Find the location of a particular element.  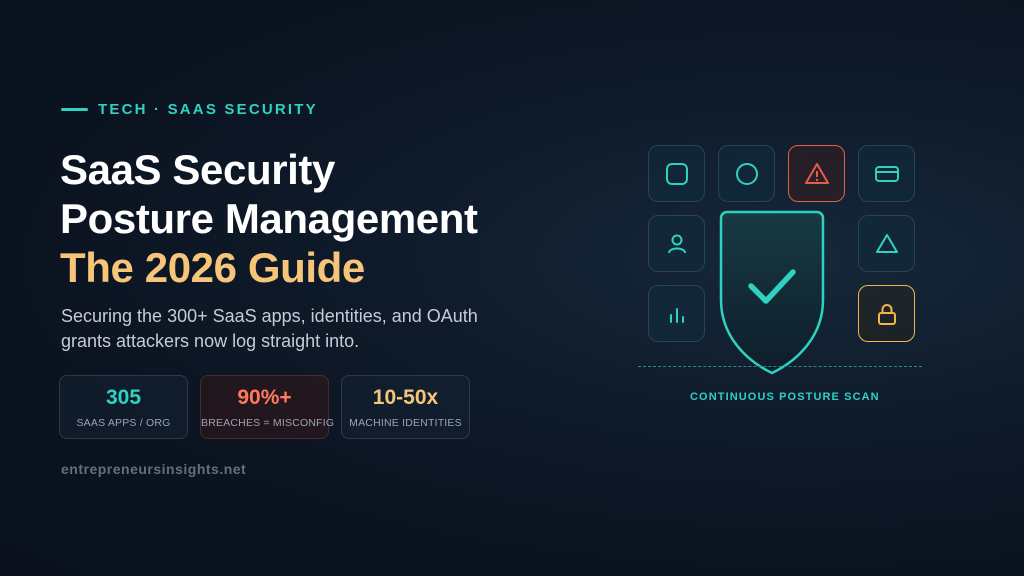

scan-label: CONTINUOUS POSTURE SCAN is located at coordinates (785, 397).